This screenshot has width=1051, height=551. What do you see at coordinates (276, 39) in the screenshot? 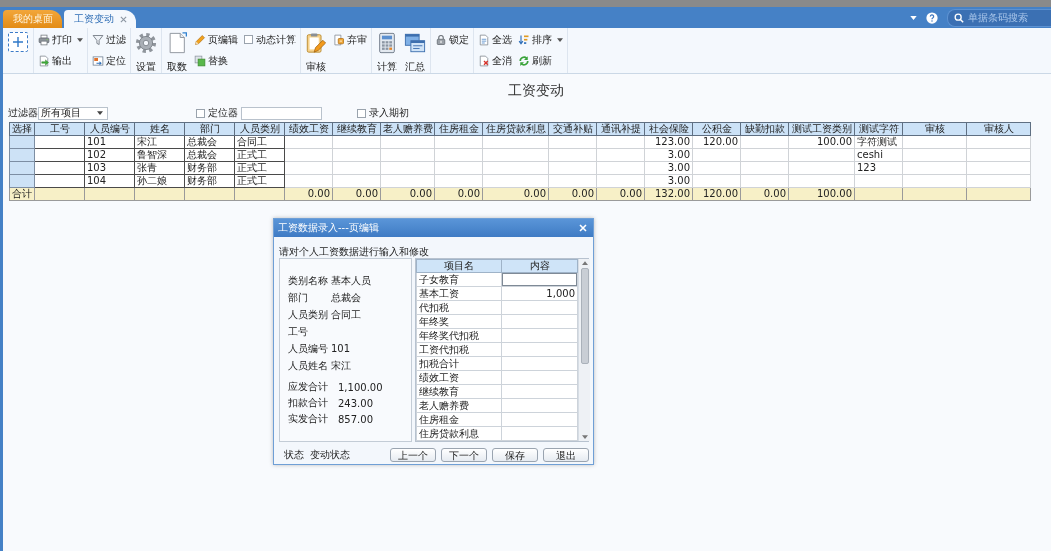
I see `checkbox-label: 动态计算` at bounding box center [276, 39].